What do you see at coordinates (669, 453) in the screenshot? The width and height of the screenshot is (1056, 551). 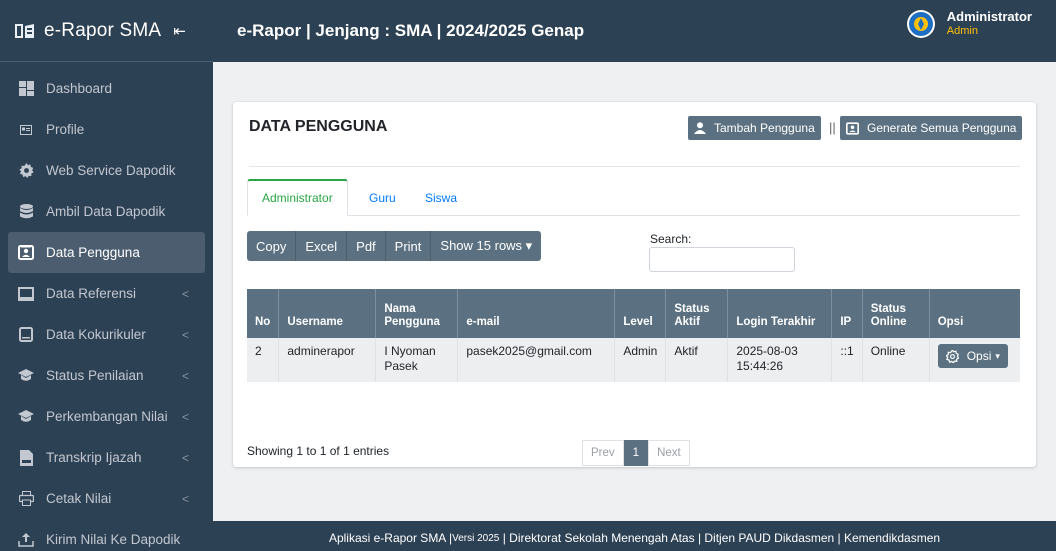 I see `next-page-button: Next` at bounding box center [669, 453].